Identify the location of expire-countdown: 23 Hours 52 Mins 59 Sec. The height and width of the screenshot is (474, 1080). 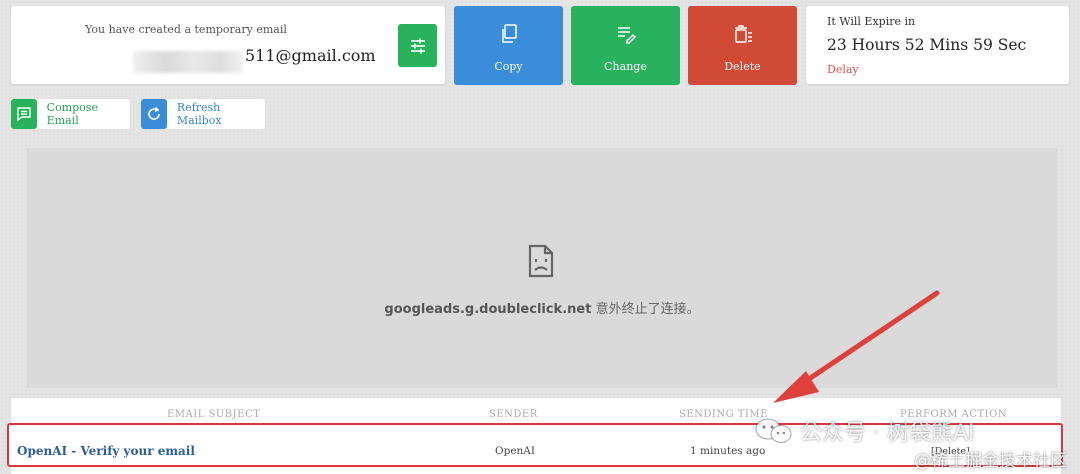
(927, 45).